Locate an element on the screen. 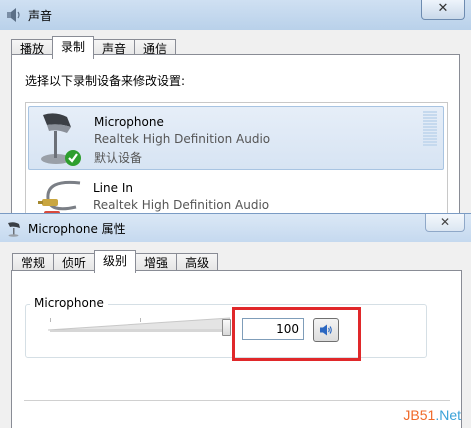  volume-slider-thumb is located at coordinates (226, 327).